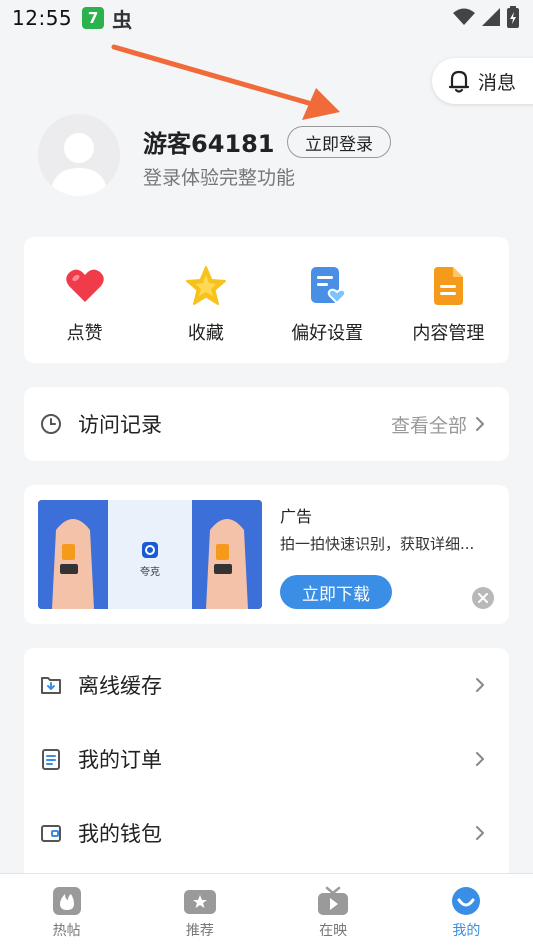 This screenshot has height=947, width=533. Describe the element at coordinates (336, 592) in the screenshot. I see `download-button: 立即下载` at that location.